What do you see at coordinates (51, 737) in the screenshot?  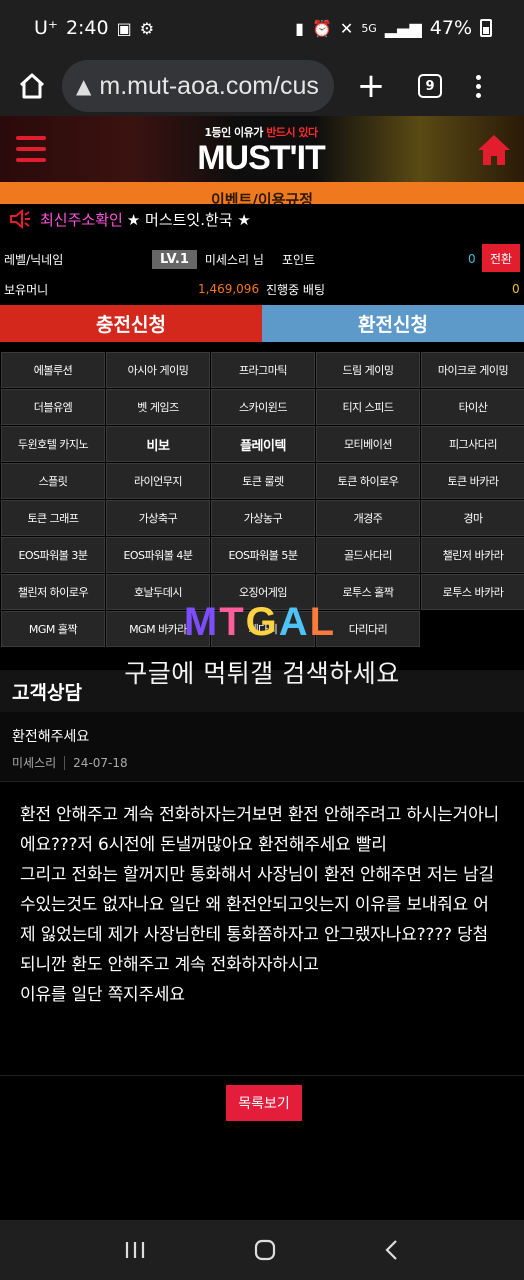 I see `post-title: 환전해주세요` at bounding box center [51, 737].